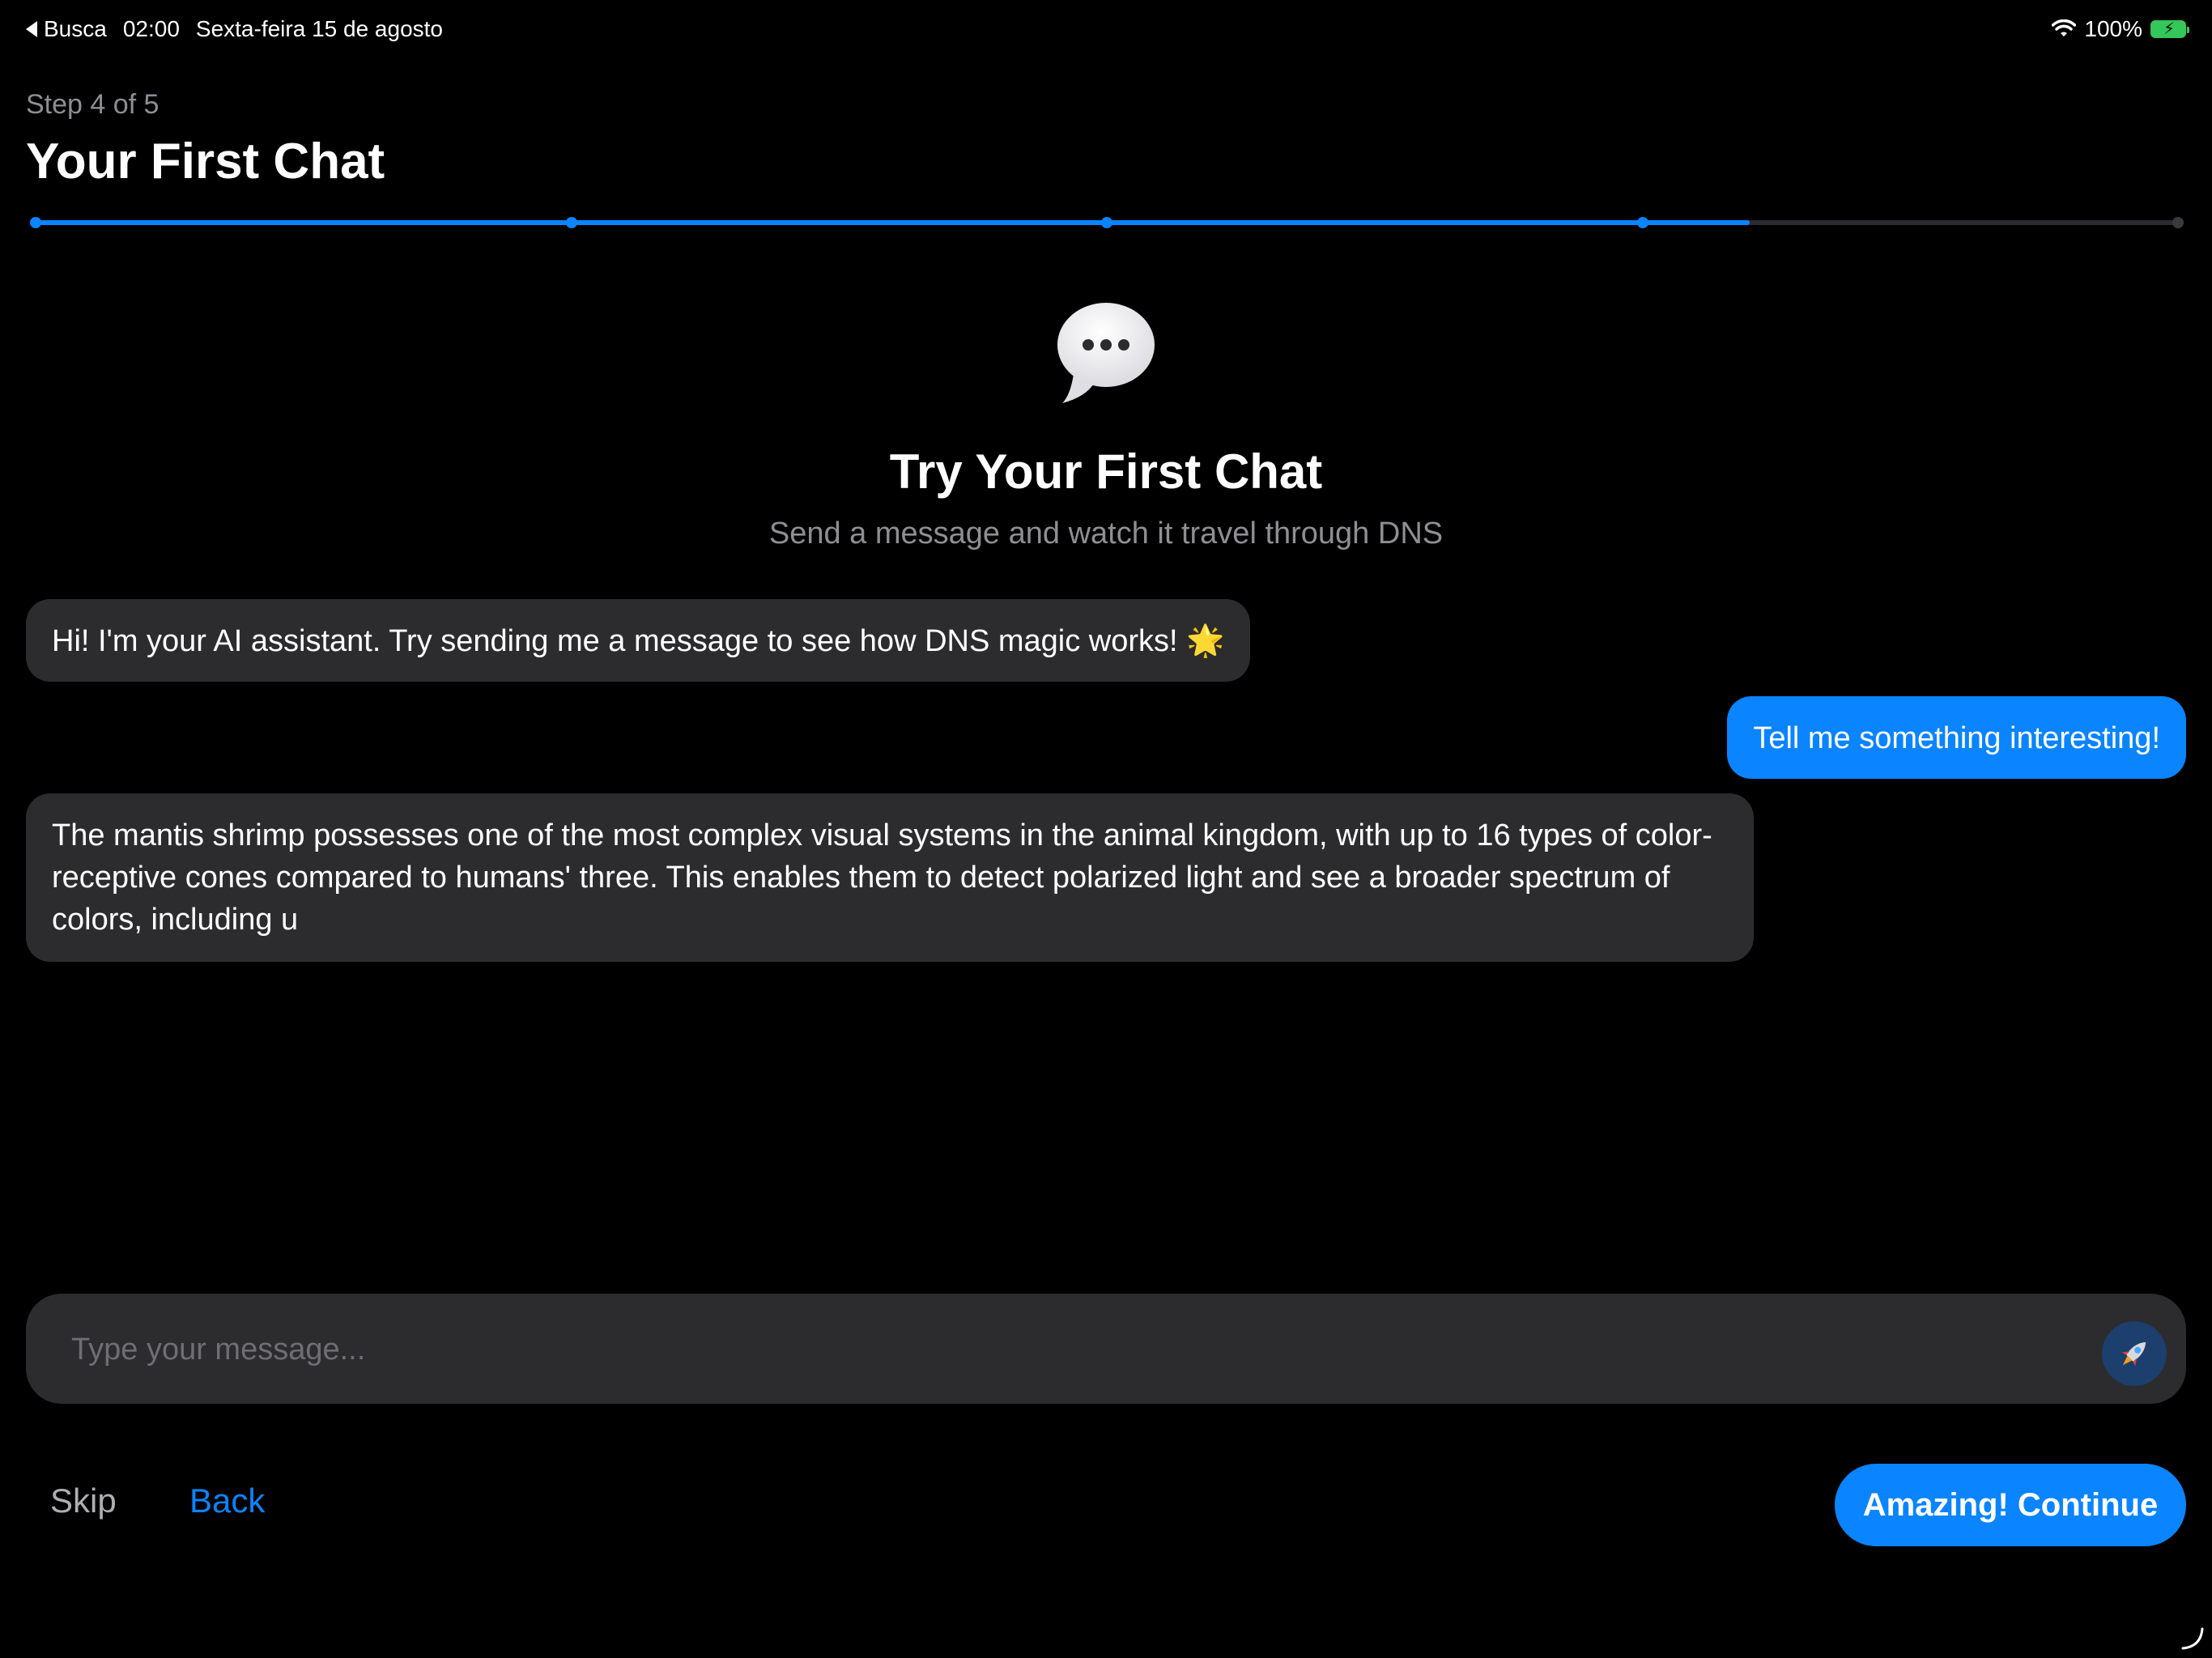 Image resolution: width=2212 pixels, height=1658 pixels. Describe the element at coordinates (893, 222) in the screenshot. I see `progress-fill` at that location.